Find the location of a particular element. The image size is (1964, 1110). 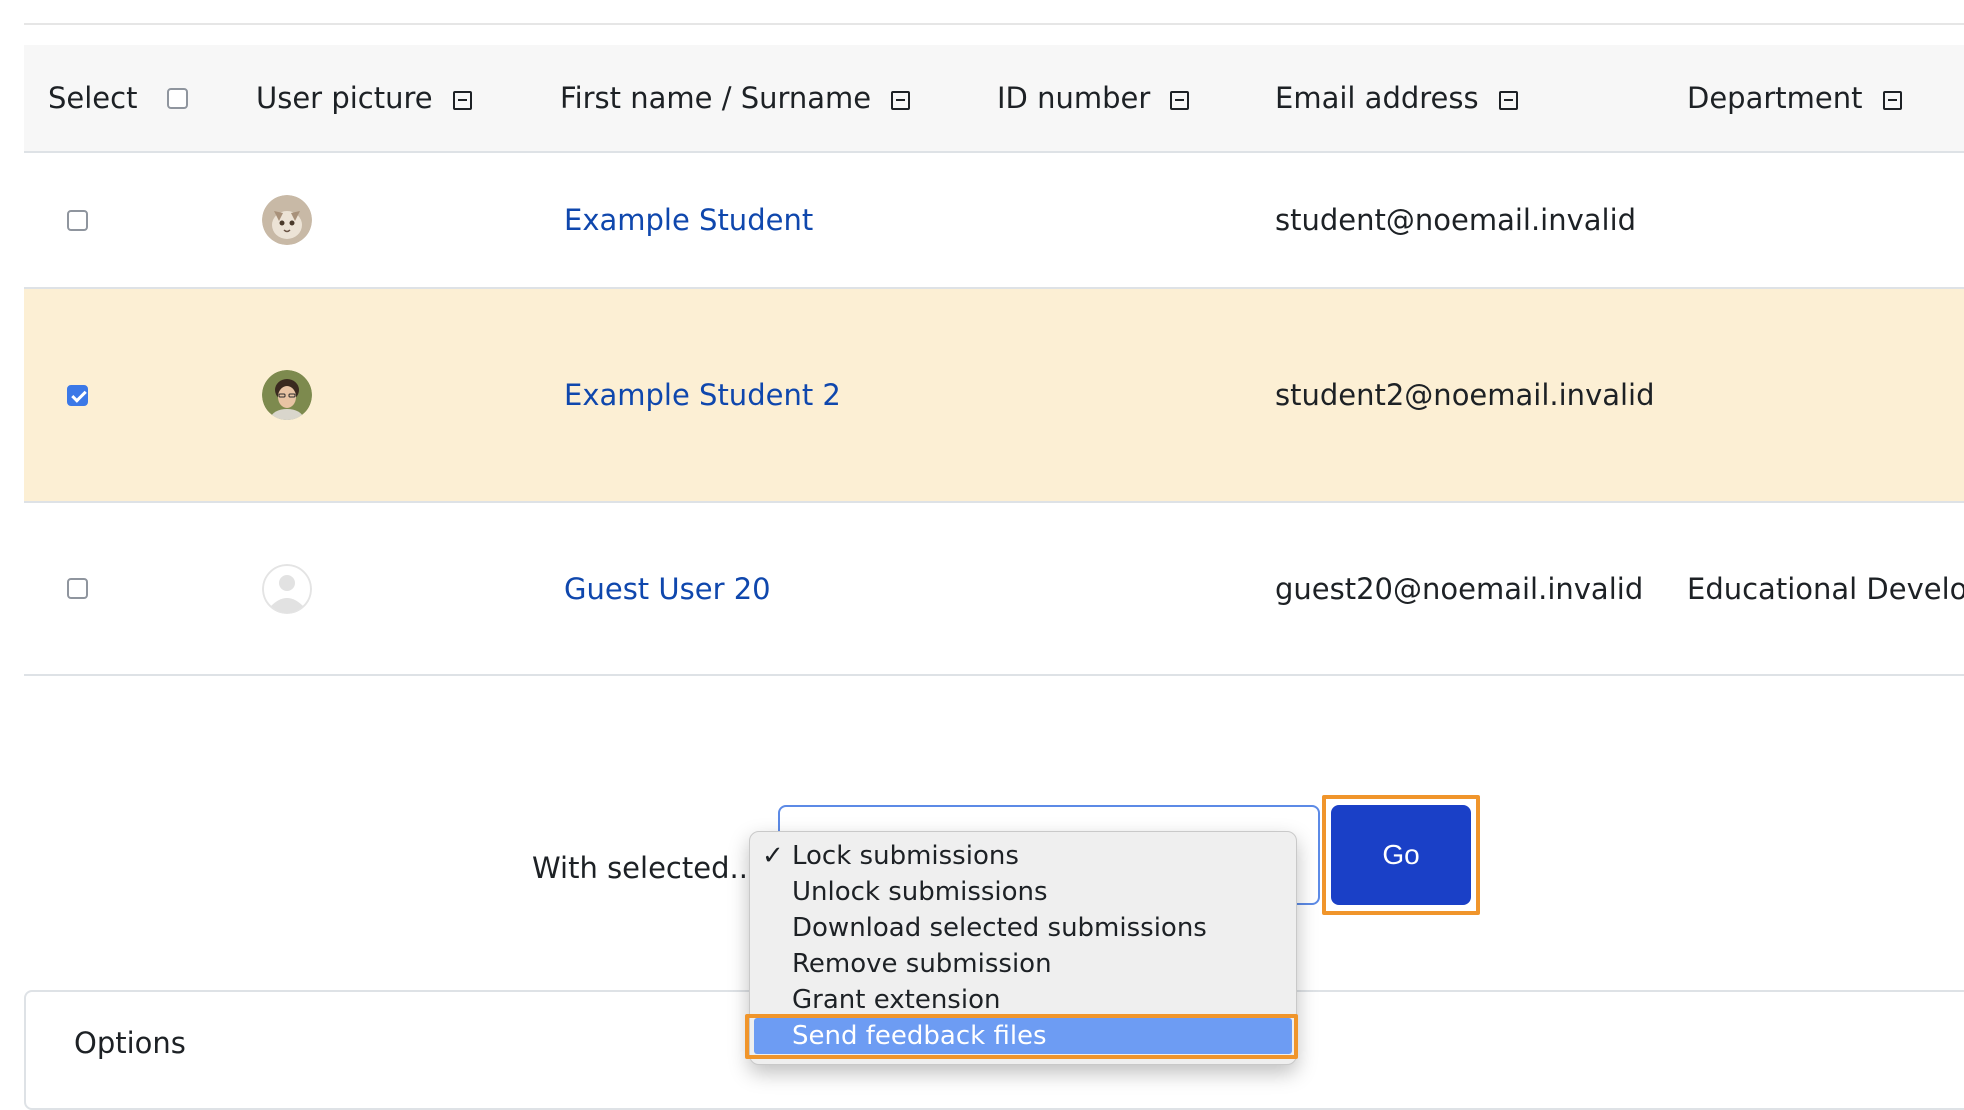

checkmark-icon: ✓ is located at coordinates (773, 856).